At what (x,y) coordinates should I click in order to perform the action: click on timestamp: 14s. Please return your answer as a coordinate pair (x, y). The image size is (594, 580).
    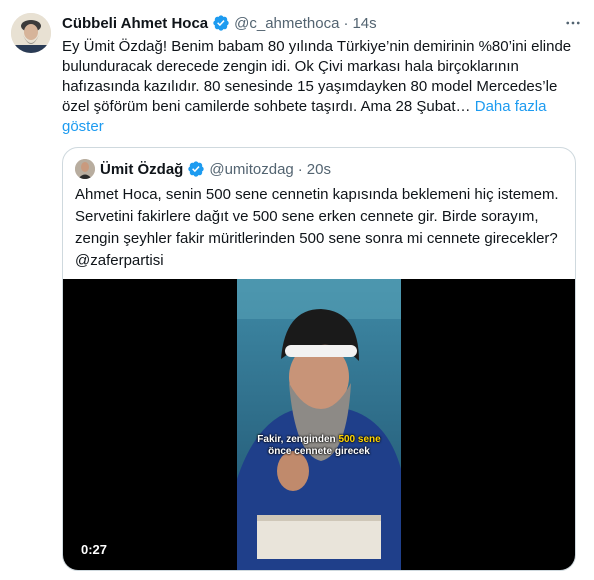
    Looking at the image, I should click on (364, 23).